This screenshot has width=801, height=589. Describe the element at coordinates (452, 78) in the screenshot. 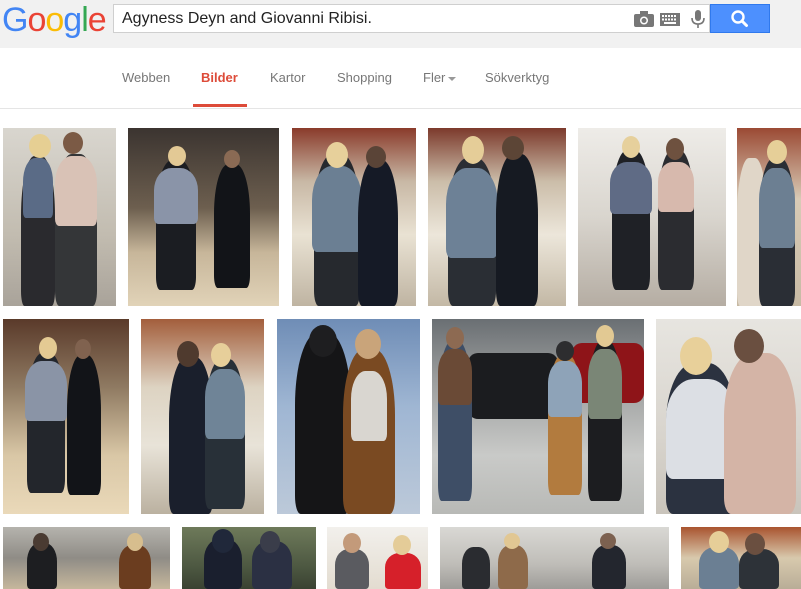

I see `chevron-down-icon` at that location.